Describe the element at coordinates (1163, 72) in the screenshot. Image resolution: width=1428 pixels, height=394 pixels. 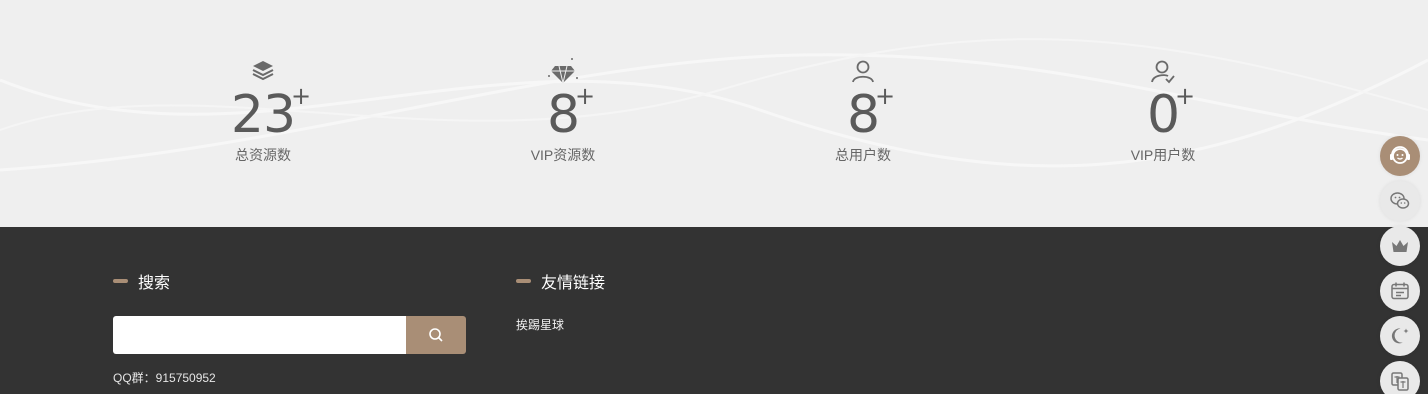
I see `user-check-icon` at that location.